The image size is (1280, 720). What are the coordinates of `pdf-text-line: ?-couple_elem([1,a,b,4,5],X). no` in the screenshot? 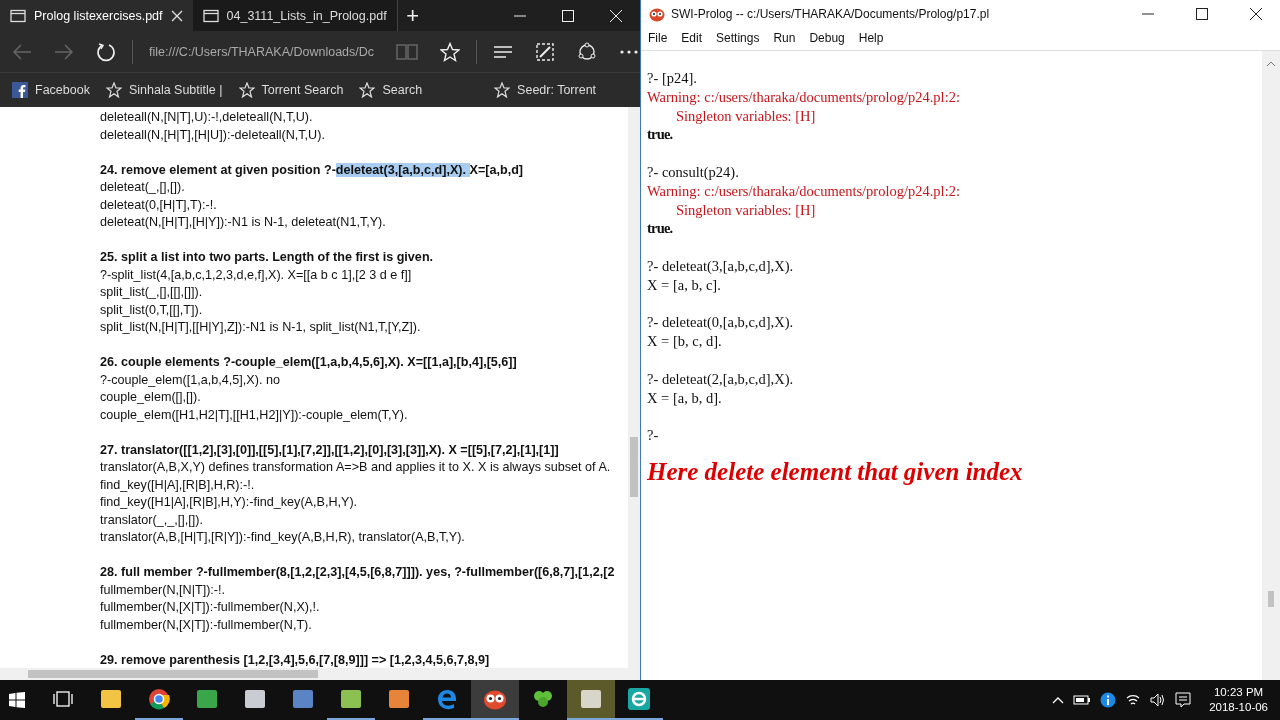 It's located at (190, 380).